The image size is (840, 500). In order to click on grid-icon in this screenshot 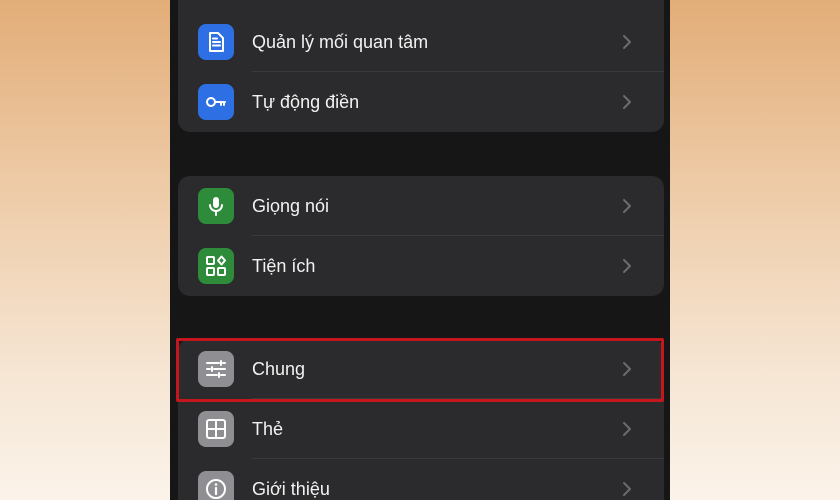, I will do `click(216, 429)`.